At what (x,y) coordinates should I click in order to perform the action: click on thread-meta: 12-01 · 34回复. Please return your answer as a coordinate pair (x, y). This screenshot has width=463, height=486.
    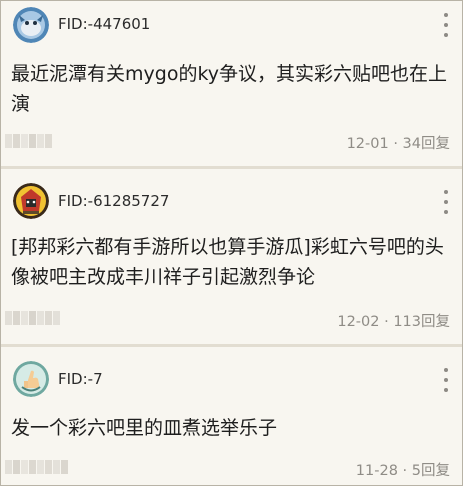
    Looking at the image, I should click on (398, 142).